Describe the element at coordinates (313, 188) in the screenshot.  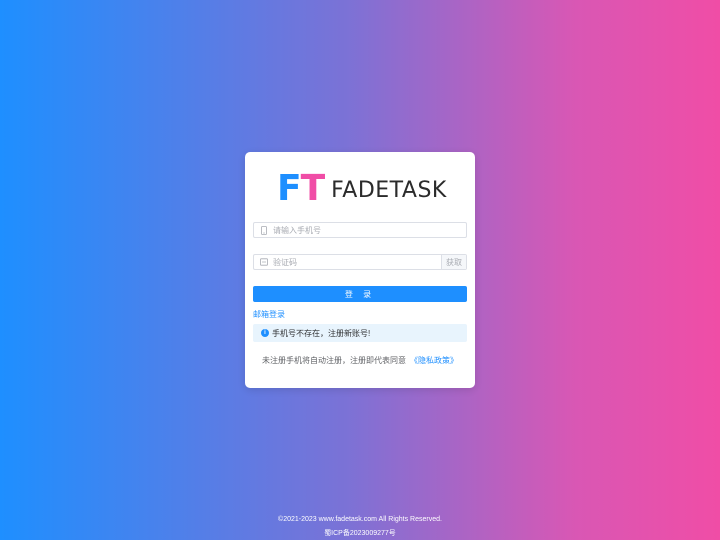
I see `logo-letter-t: T` at that location.